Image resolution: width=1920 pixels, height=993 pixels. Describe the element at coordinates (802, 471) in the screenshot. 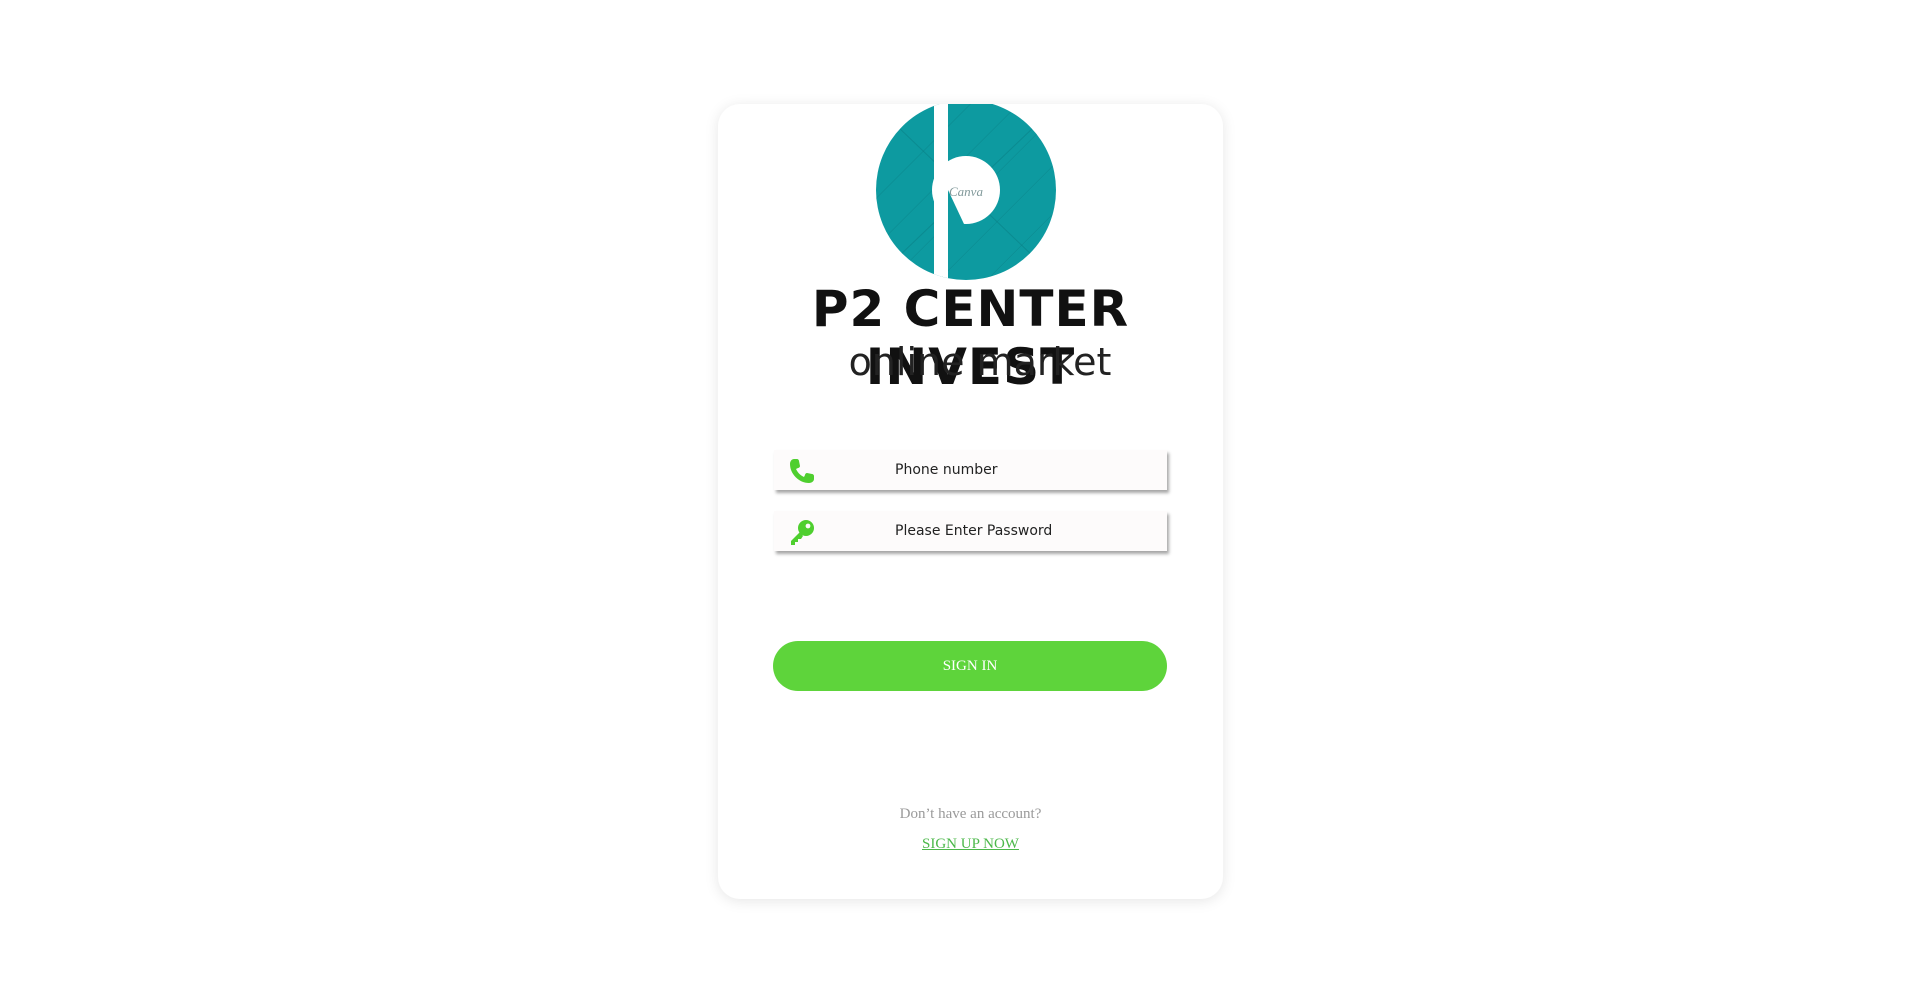

I see `phone-icon` at that location.